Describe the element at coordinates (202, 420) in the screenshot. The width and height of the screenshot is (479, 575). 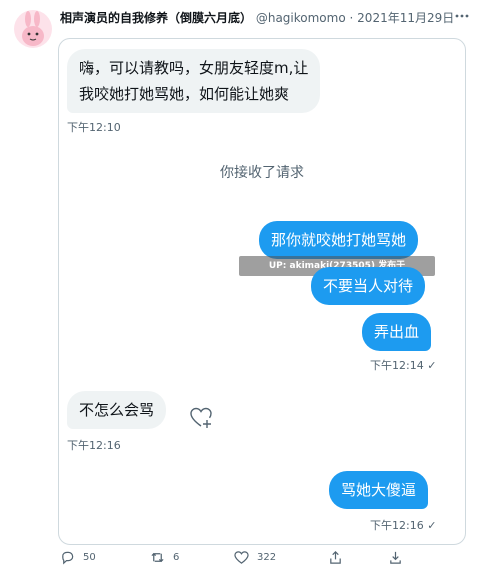
I see `react-heart-icon` at that location.